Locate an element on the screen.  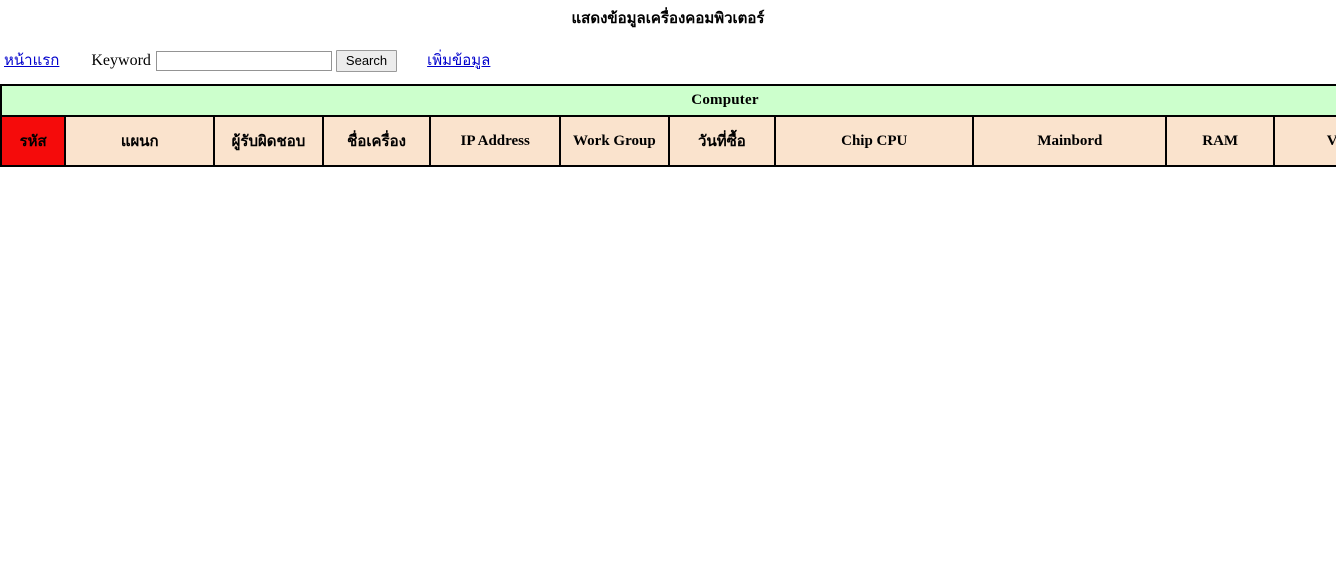
table-header-cell-11: VGA Card is located at coordinates (1304, 141).